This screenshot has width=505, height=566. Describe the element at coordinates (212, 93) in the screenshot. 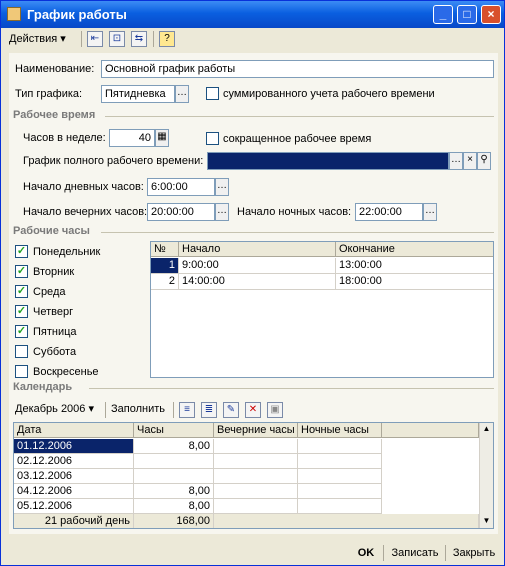

I see `summ-checkbox` at that location.